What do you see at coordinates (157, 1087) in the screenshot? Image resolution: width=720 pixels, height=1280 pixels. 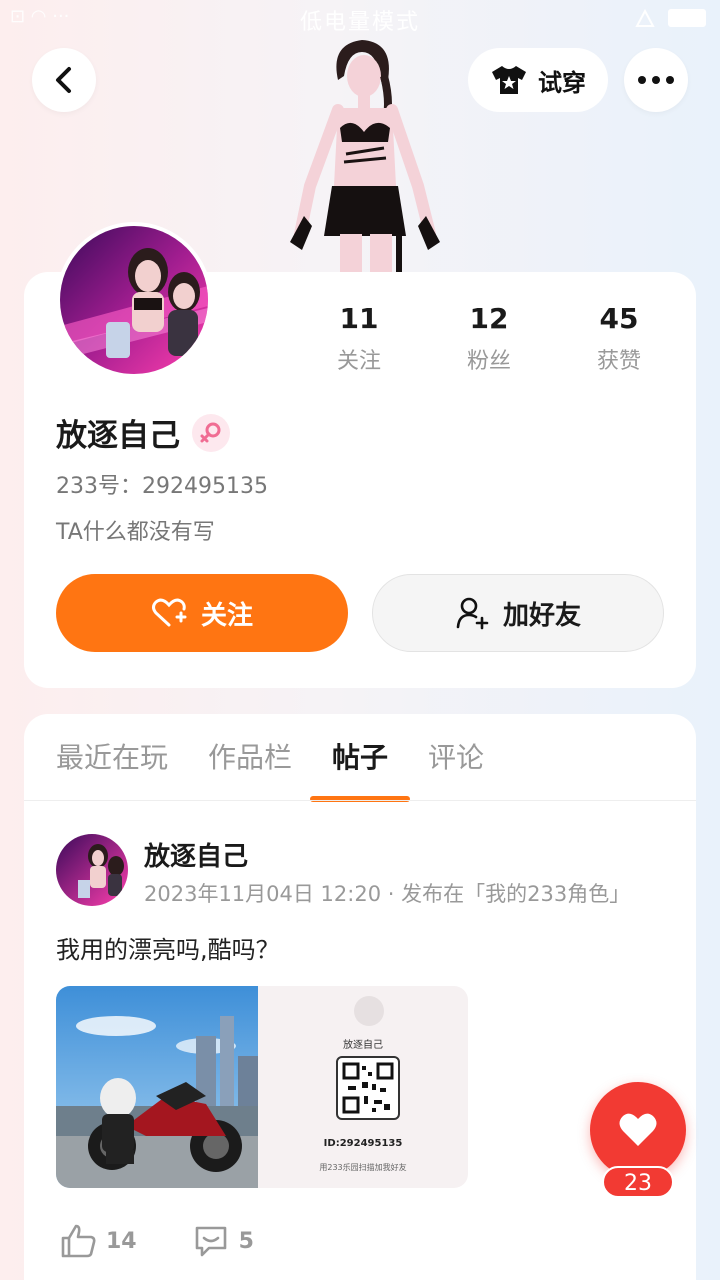 I see `post-image-motorcycle` at bounding box center [157, 1087].